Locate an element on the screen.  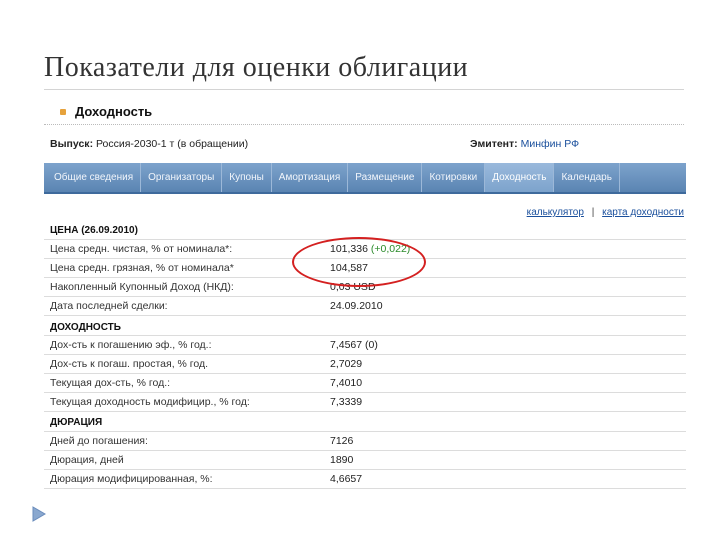
table-row: Дюрация, дней 1890 is located at coordinates (365, 460).